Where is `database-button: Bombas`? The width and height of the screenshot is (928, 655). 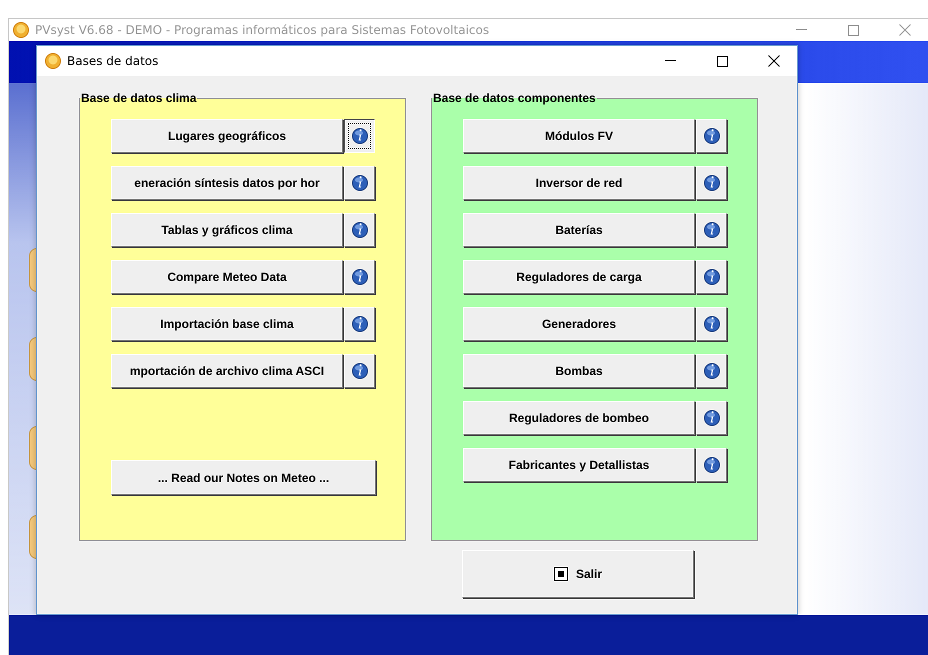
database-button: Bombas is located at coordinates (579, 371).